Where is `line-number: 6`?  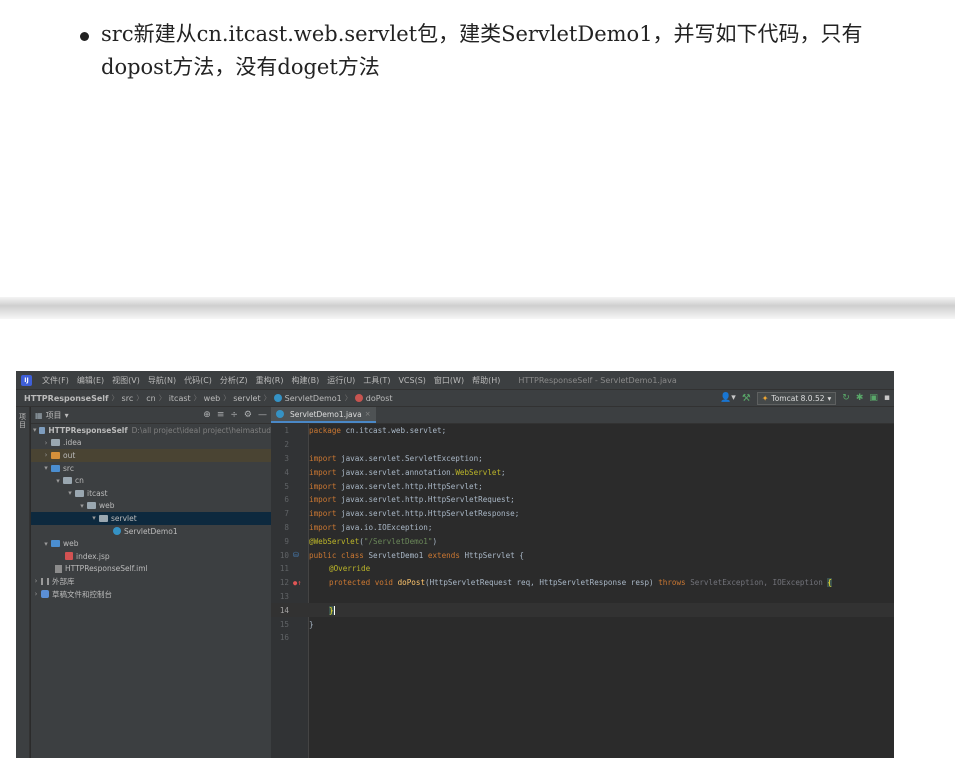
line-number: 6 is located at coordinates (286, 500).